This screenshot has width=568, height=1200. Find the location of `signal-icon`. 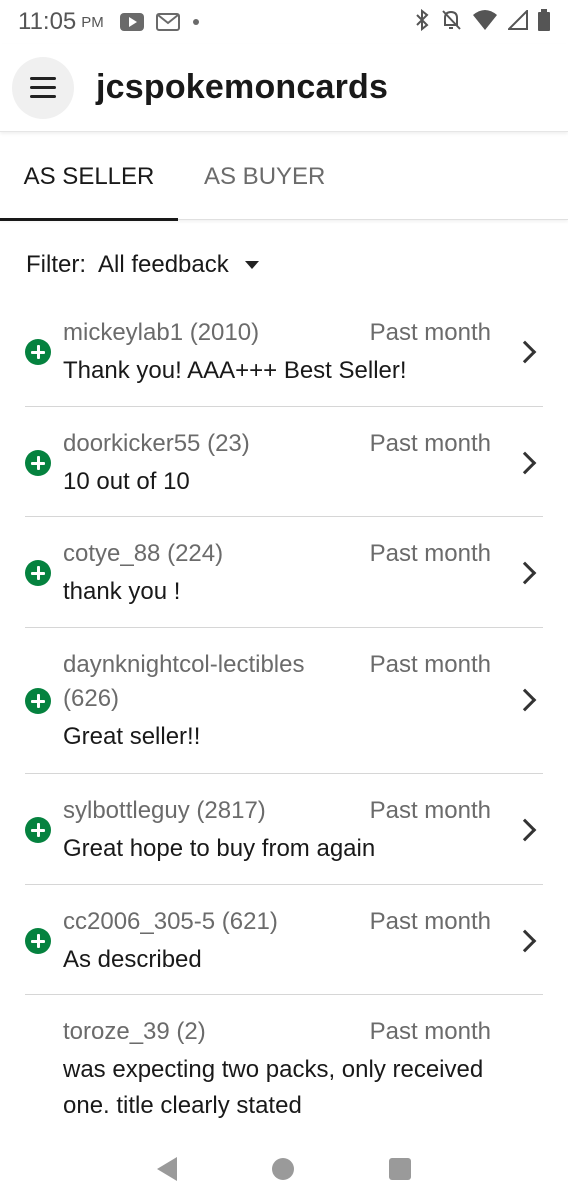

signal-icon is located at coordinates (518, 20).